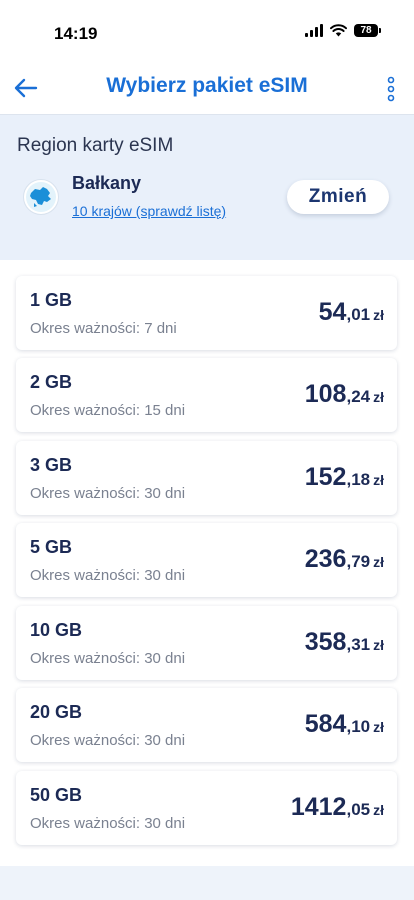 The width and height of the screenshot is (414, 900). What do you see at coordinates (338, 197) in the screenshot?
I see `change-region-button: Zmień` at bounding box center [338, 197].